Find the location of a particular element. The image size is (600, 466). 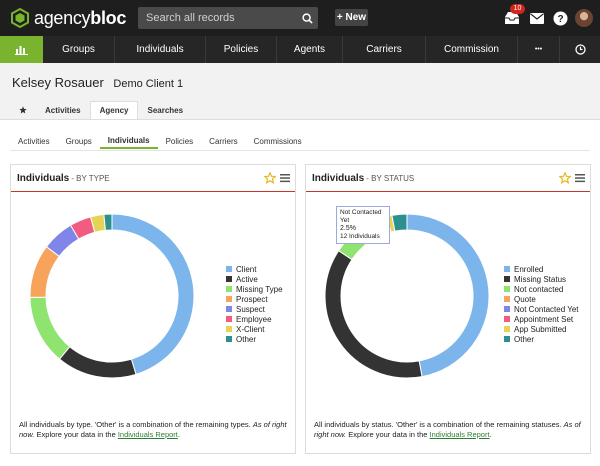

legend-label: Employee is located at coordinates (254, 319).